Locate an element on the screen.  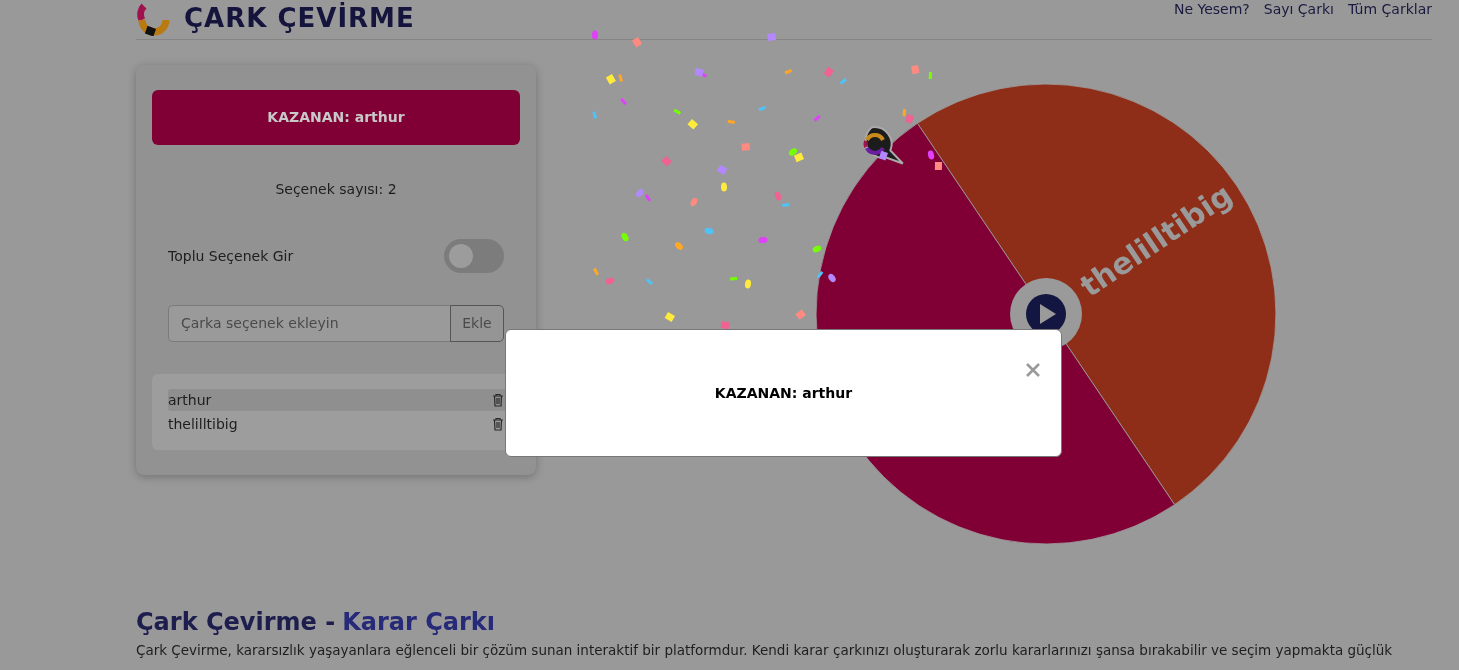
article-title-accent: Karar Çarkı is located at coordinates (419, 622).